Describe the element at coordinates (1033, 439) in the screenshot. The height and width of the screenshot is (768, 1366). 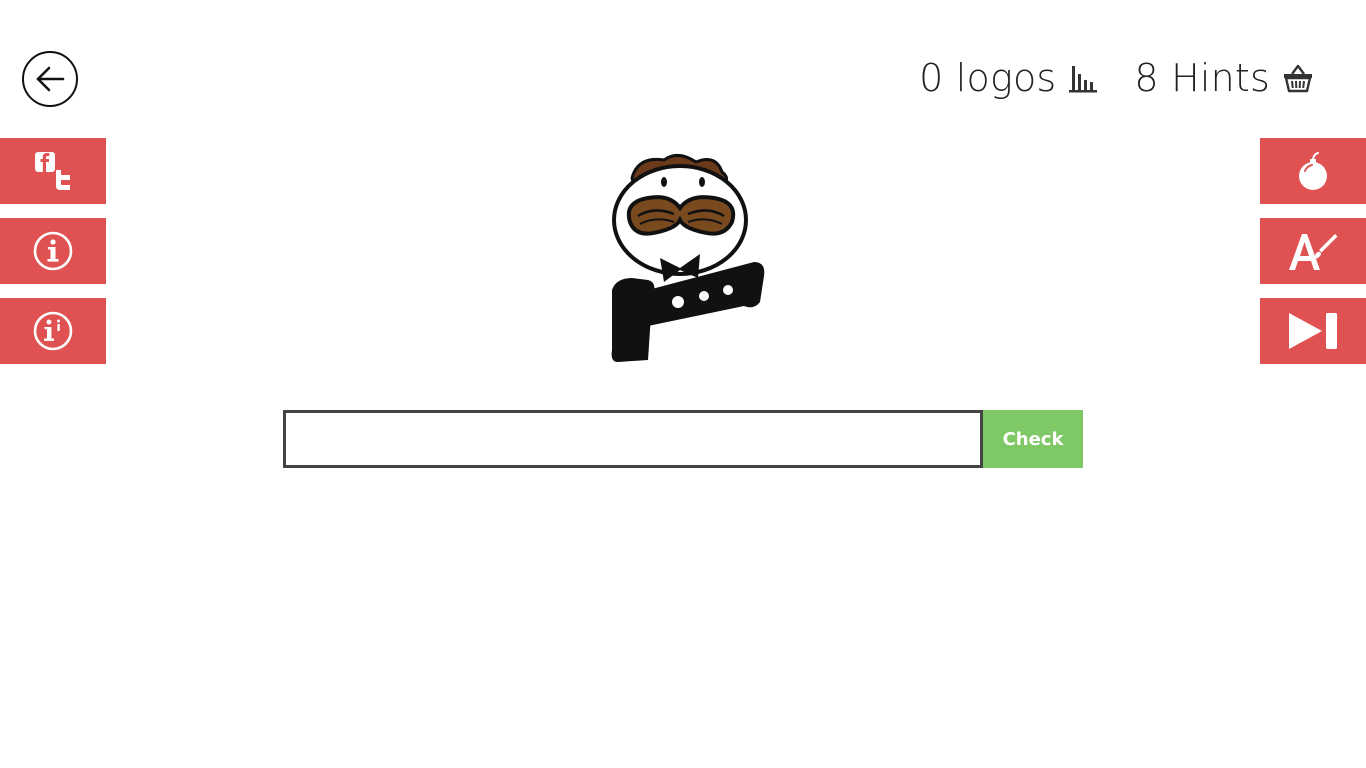
I see `check-button: Check` at that location.